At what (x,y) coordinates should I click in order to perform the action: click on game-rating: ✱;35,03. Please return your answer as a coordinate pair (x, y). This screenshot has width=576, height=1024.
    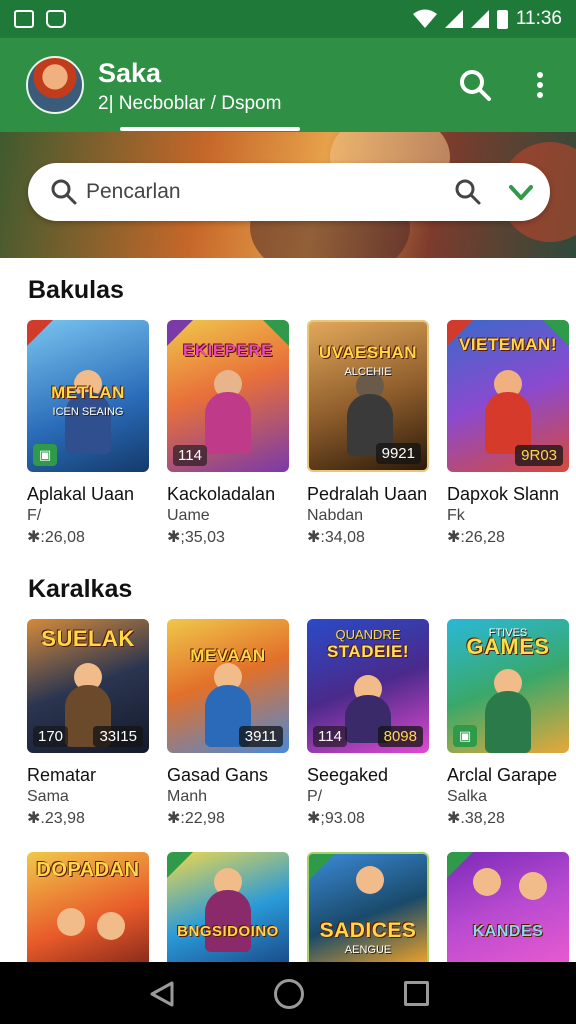
    Looking at the image, I should click on (196, 537).